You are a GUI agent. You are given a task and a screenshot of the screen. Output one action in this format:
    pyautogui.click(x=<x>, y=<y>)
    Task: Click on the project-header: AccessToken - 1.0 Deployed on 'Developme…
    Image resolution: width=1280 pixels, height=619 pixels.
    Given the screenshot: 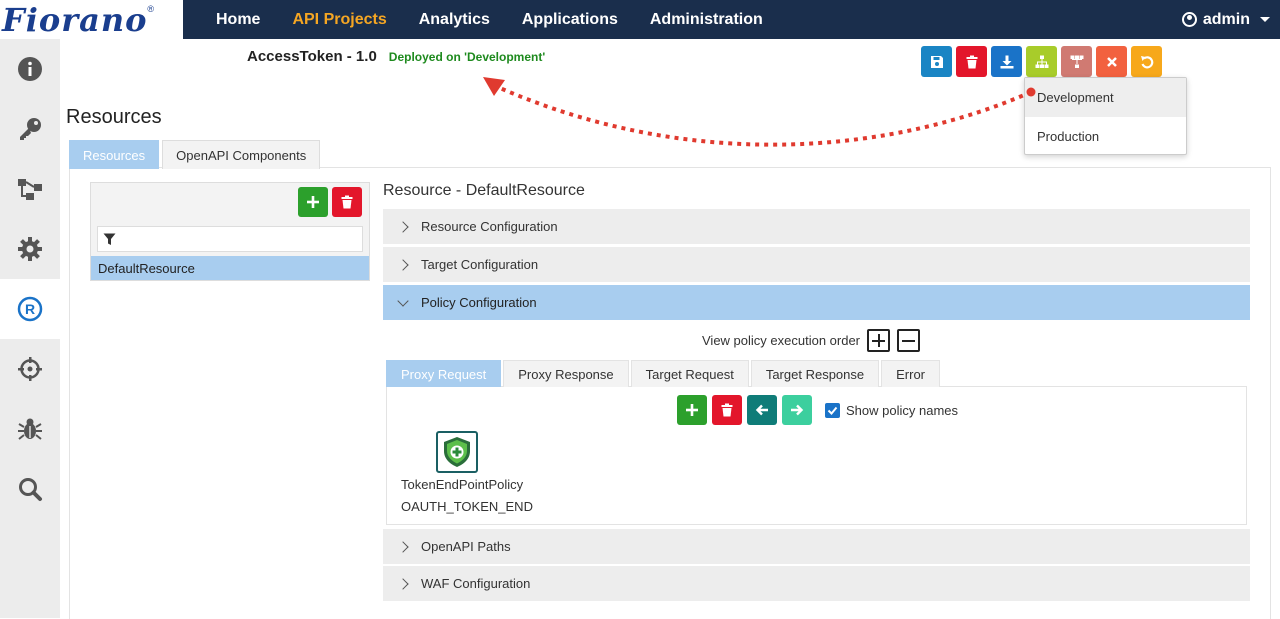 What is the action you would take?
    pyautogui.click(x=396, y=56)
    